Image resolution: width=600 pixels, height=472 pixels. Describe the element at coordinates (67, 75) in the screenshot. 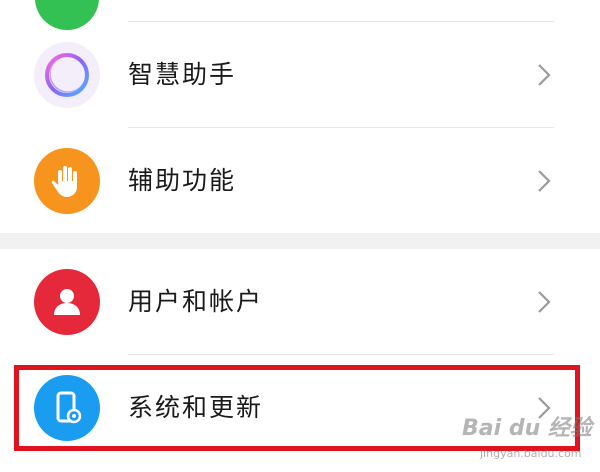

I see `assistant-ring-icon` at that location.